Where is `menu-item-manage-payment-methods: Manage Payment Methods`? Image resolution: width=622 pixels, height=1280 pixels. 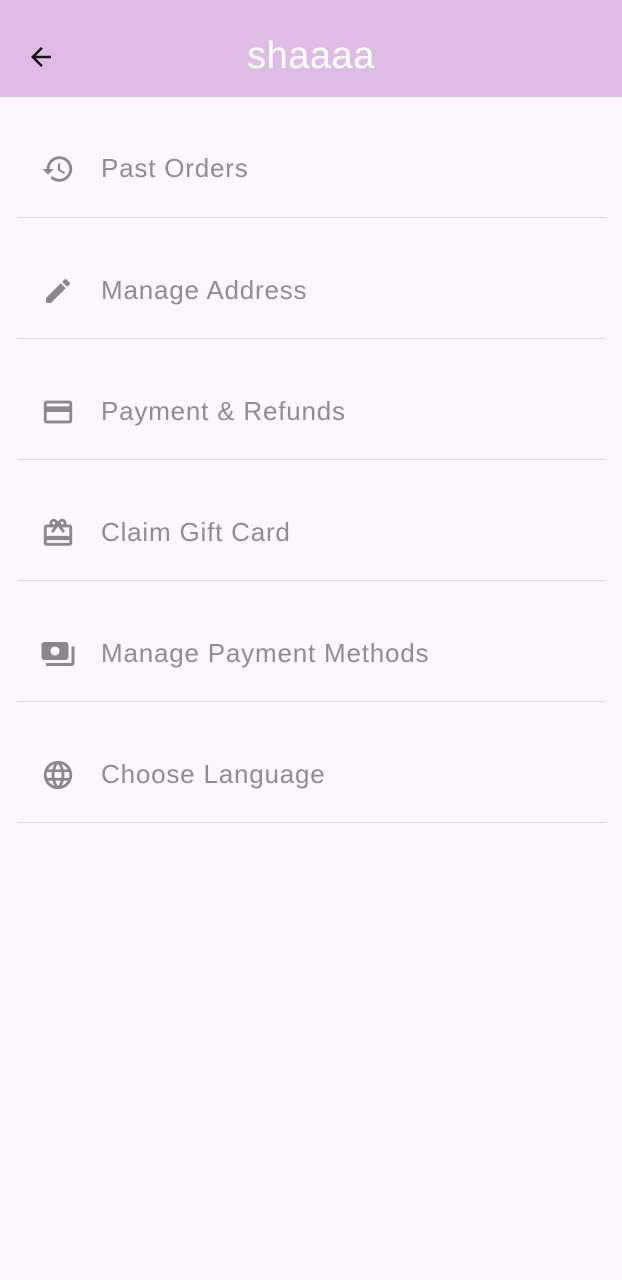 menu-item-manage-payment-methods: Manage Payment Methods is located at coordinates (311, 641).